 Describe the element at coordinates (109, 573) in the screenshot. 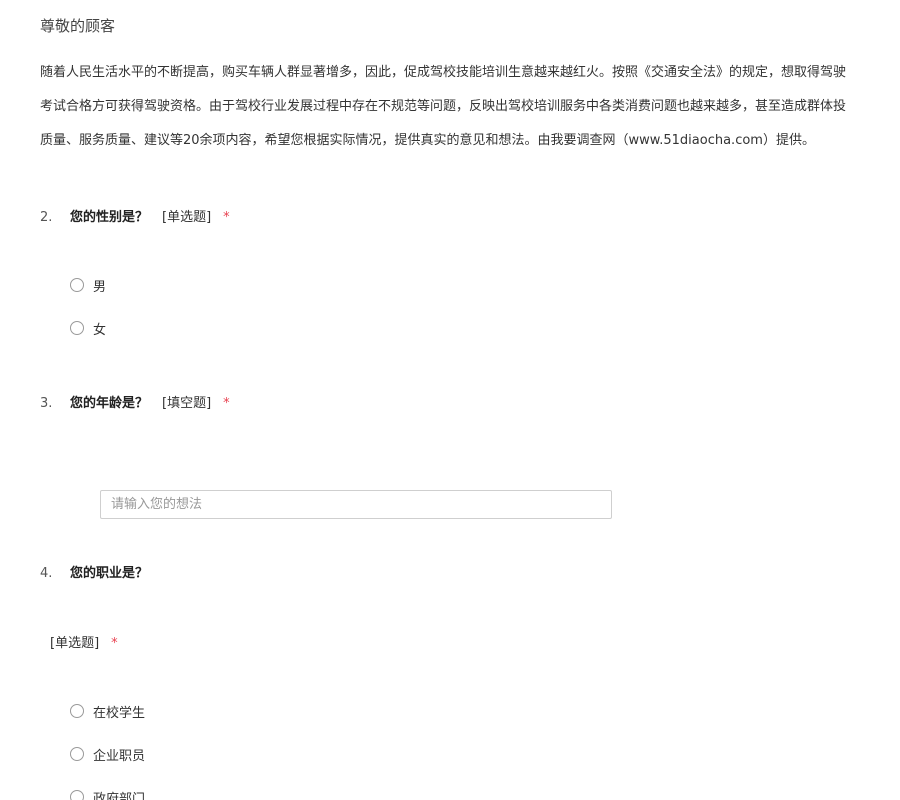

I see `question-text: 您的职业是？` at that location.